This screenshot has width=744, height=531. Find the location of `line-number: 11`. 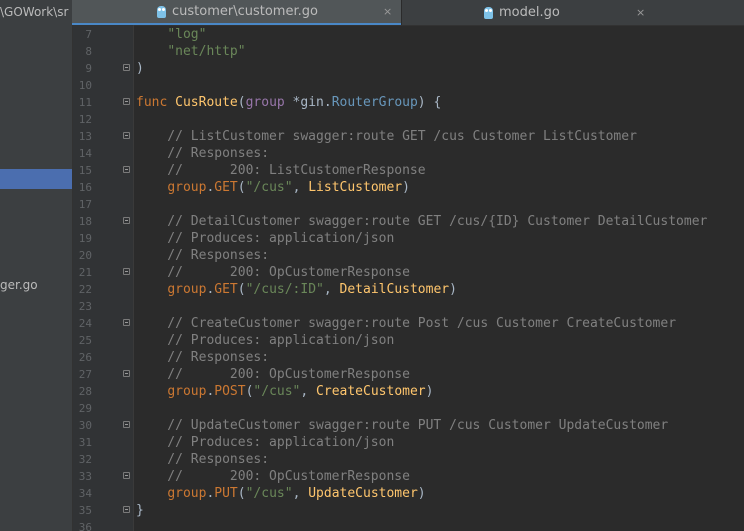

line-number: 11 is located at coordinates (85, 102).